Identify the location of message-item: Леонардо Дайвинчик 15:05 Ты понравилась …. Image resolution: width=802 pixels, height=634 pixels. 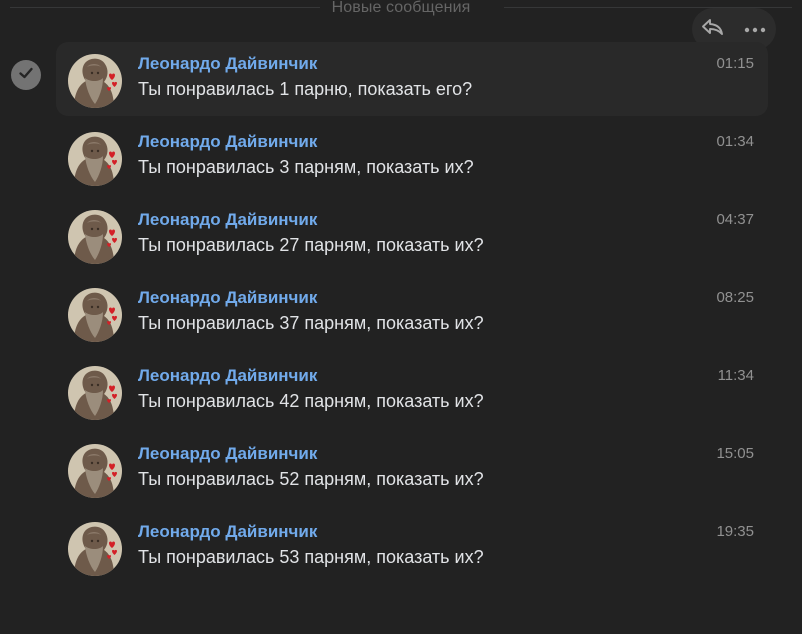
(412, 469).